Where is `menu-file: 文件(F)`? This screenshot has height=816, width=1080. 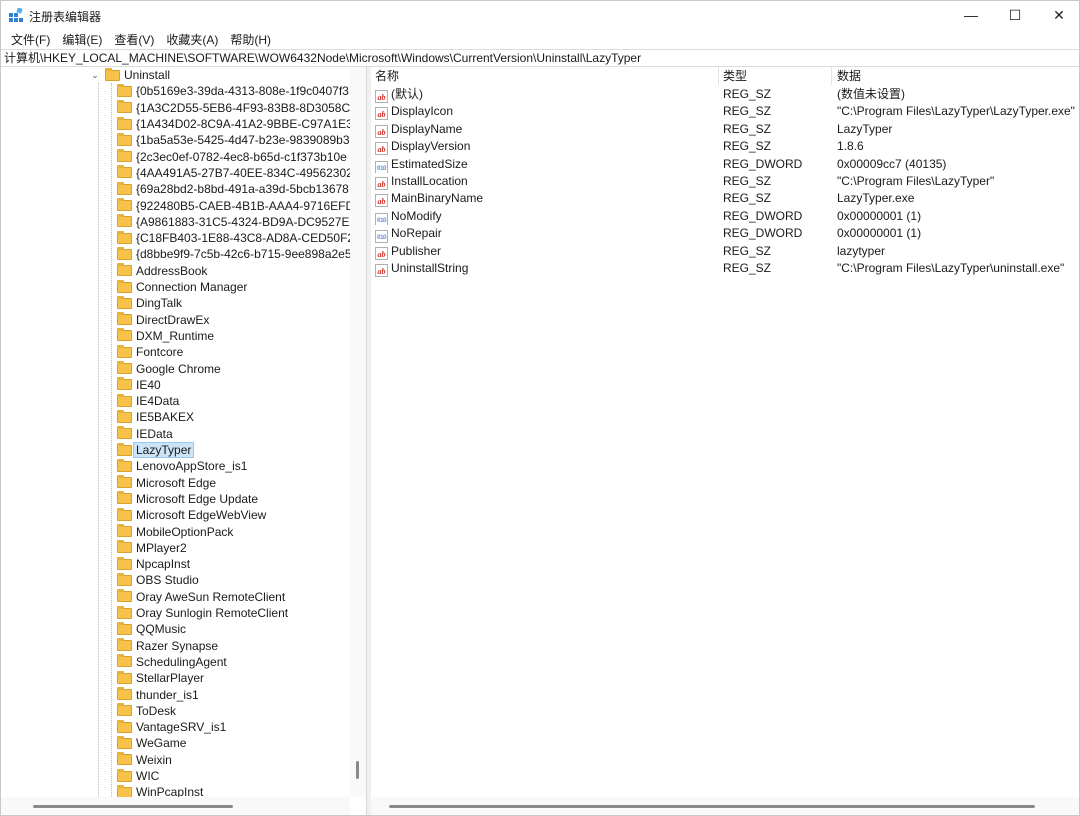
menu-file: 文件(F) is located at coordinates (30, 39).